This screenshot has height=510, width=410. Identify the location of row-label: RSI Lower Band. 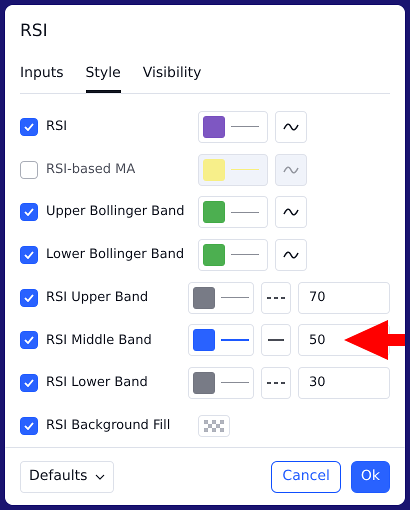
(97, 383).